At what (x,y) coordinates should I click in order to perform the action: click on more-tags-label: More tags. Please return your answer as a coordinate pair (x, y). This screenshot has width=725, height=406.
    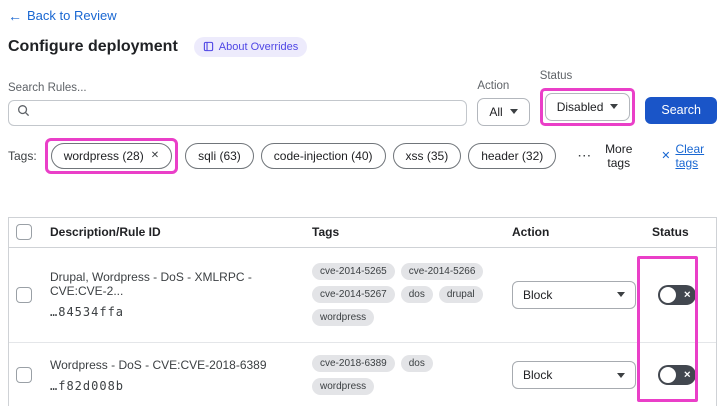
    Looking at the image, I should click on (619, 155).